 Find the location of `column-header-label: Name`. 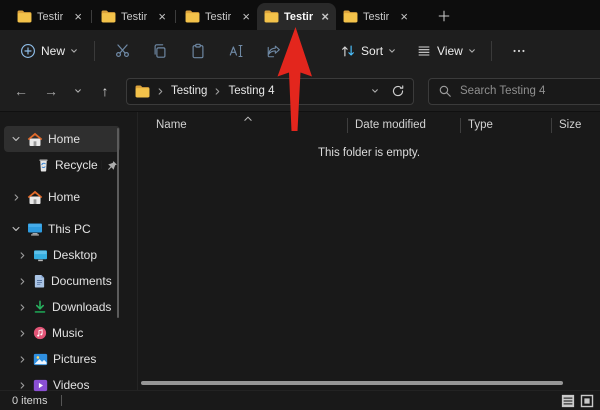

column-header-label: Name is located at coordinates (171, 125).